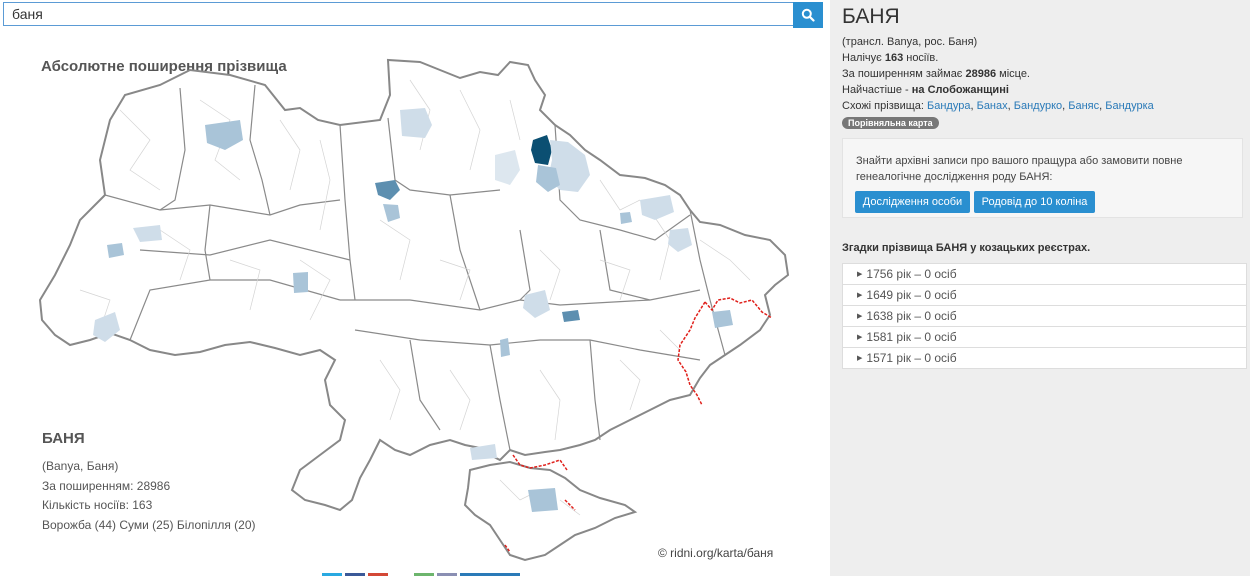  Describe the element at coordinates (894, 58) in the screenshot. I see `carriers-count: 163` at that location.